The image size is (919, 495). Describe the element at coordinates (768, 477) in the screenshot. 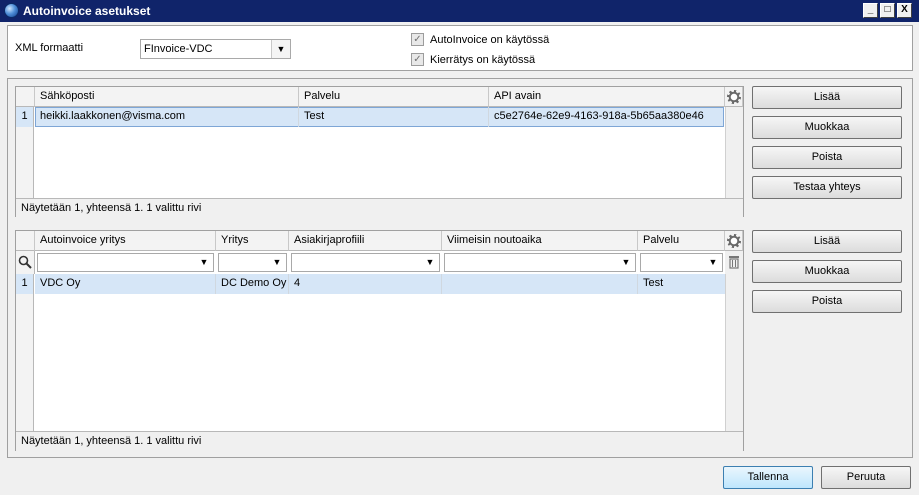

I see `save-button: Tallenna` at that location.